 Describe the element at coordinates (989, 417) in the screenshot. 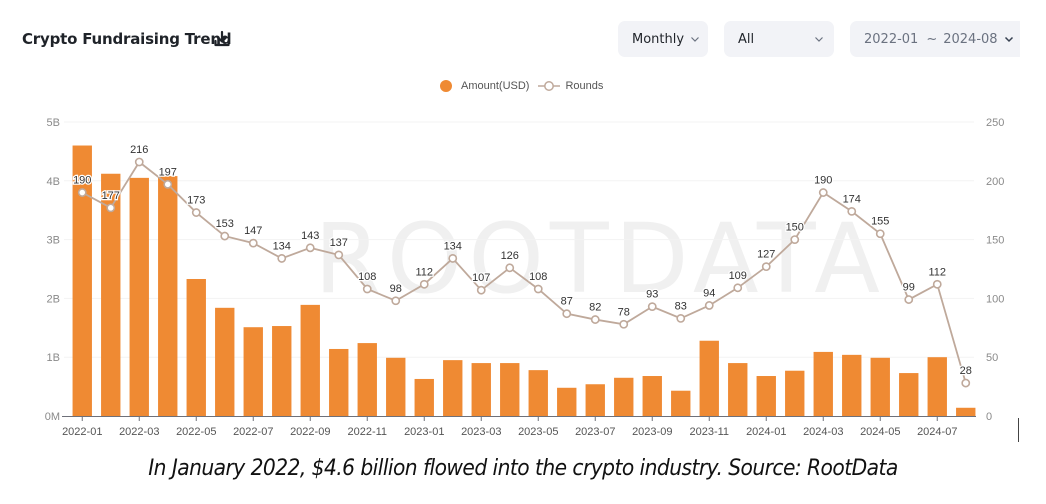

I see `y-right-tick-label: 0` at that location.